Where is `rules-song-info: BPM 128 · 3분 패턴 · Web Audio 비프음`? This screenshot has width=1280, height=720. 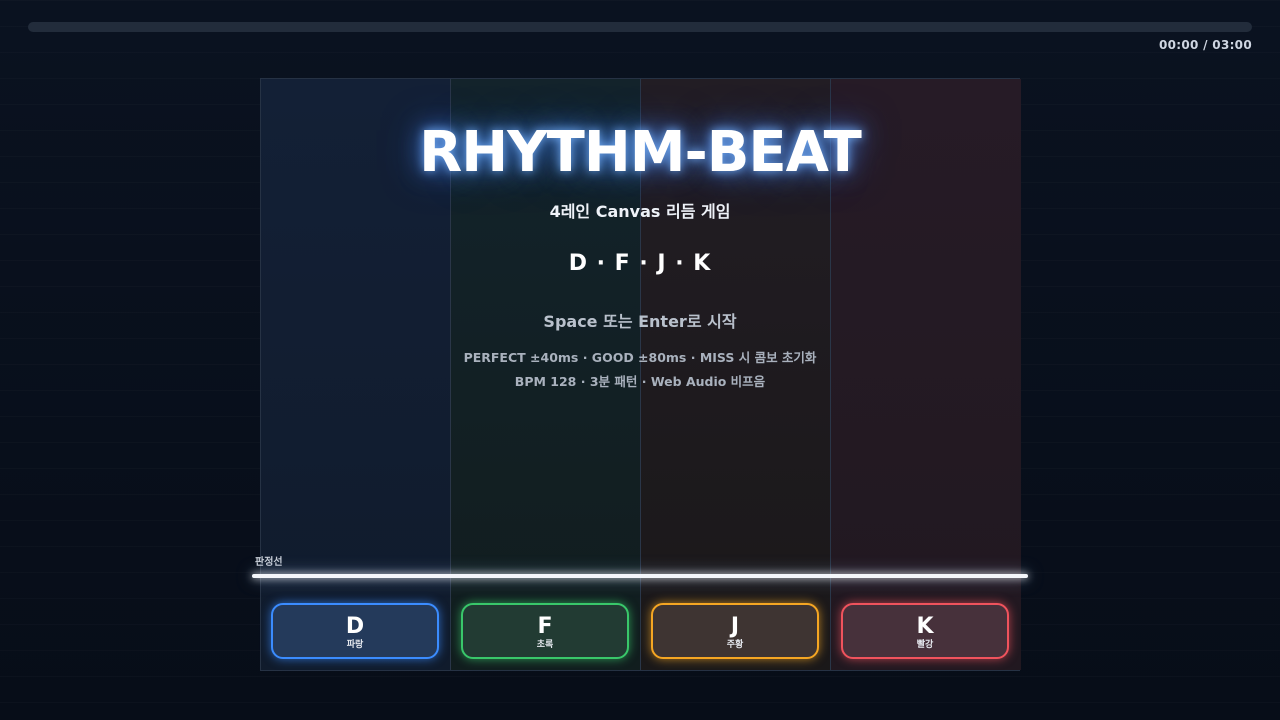
rules-song-info: BPM 128 · 3분 패턴 · Web Audio 비프음 is located at coordinates (640, 381).